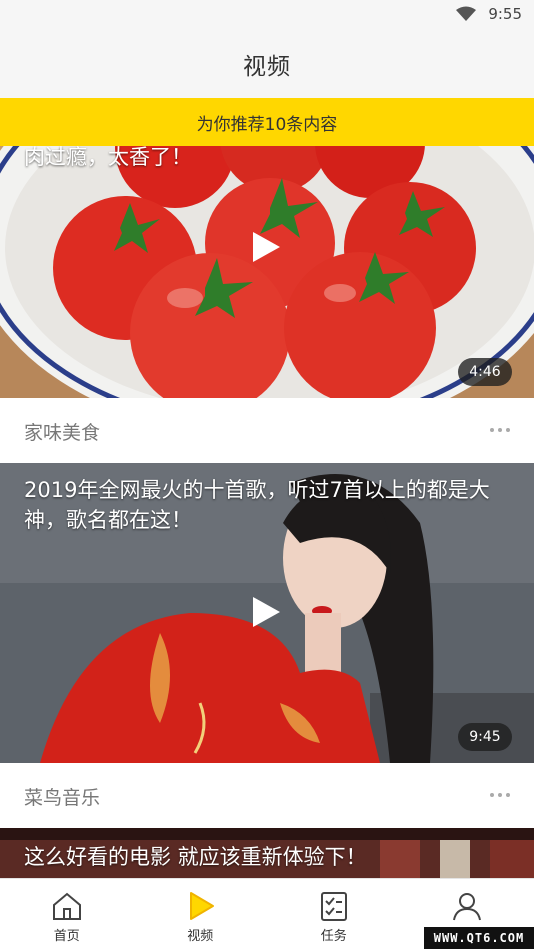 The height and width of the screenshot is (949, 534). What do you see at coordinates (62, 431) in the screenshot?
I see `video-source: 家味美食` at bounding box center [62, 431].